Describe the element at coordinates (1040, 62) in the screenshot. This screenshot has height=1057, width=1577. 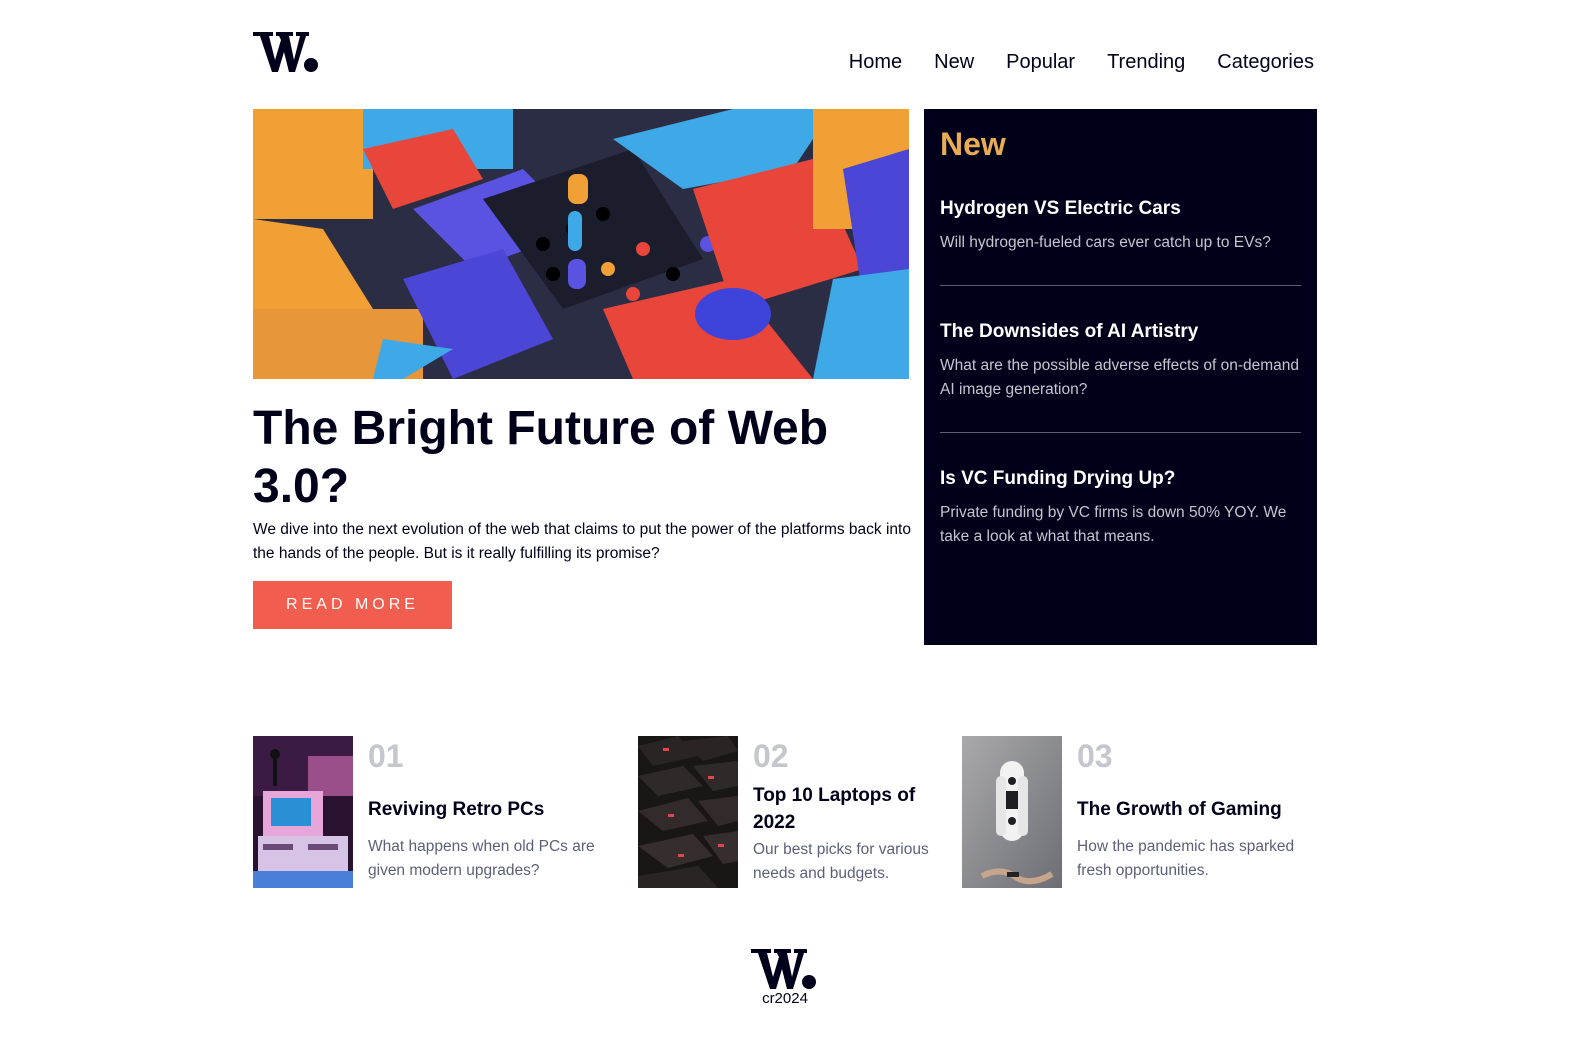
I see `nav-popular: Popular` at that location.